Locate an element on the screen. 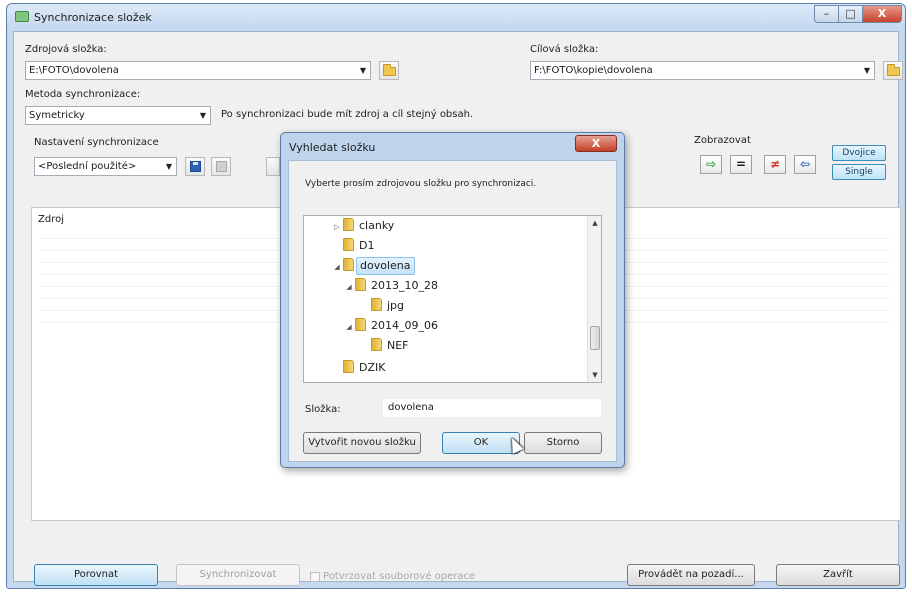 This screenshot has width=912, height=593. arrow-left-icon: ⇦ is located at coordinates (805, 164).